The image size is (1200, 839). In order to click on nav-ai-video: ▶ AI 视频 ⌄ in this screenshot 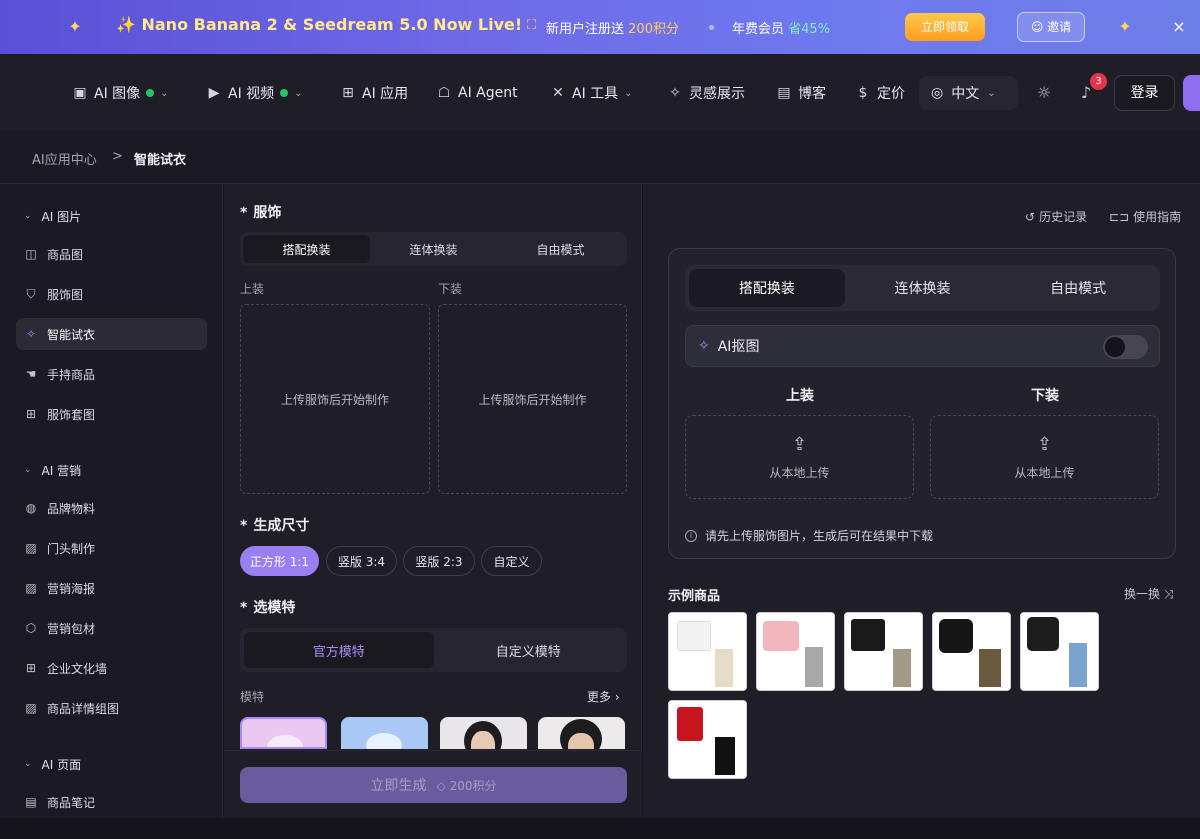, I will do `click(254, 93)`.